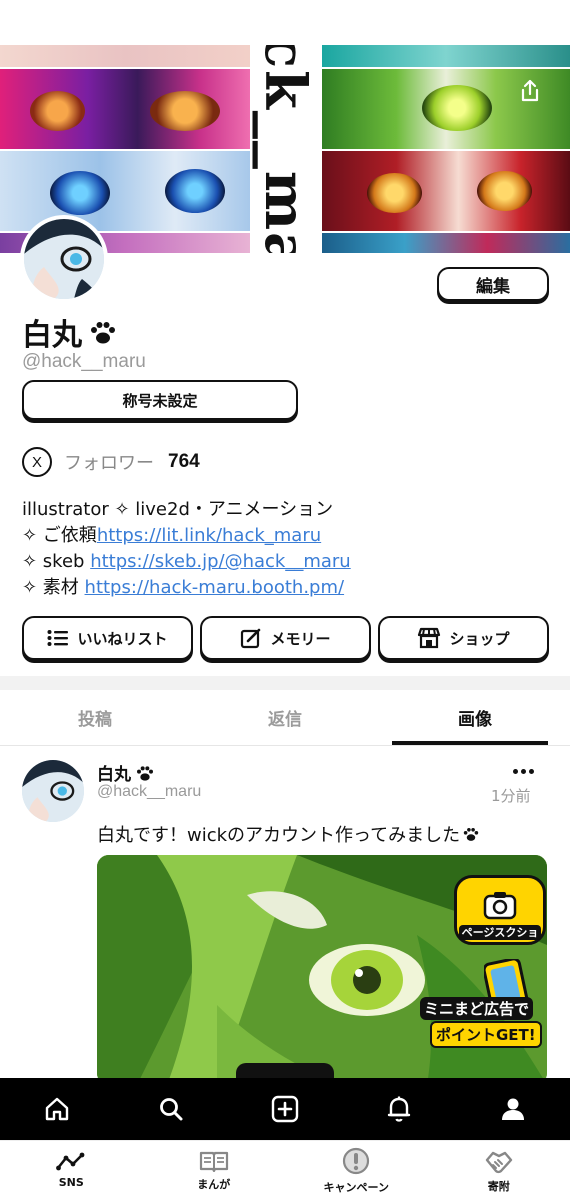 This screenshot has width=570, height=1200. I want to click on page-screenshot-label: ページスクショ, so click(500, 932).